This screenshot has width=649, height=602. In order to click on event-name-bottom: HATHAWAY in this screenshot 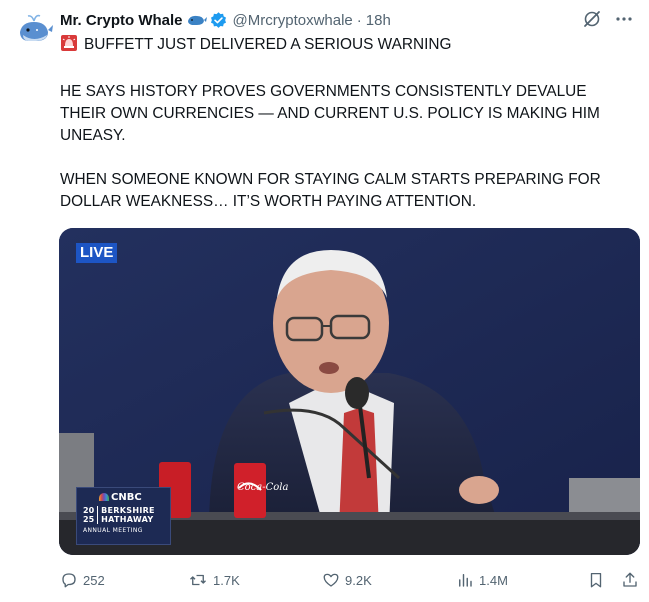, I will do `click(127, 519)`.